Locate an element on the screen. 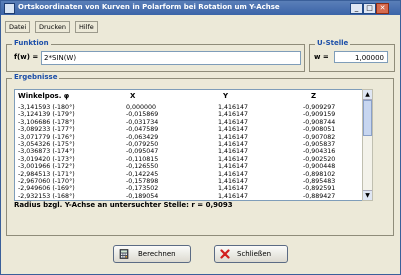 This screenshot has height=275, width=401. table-cell: -3,124139 (-179°) is located at coordinates (46, 115).